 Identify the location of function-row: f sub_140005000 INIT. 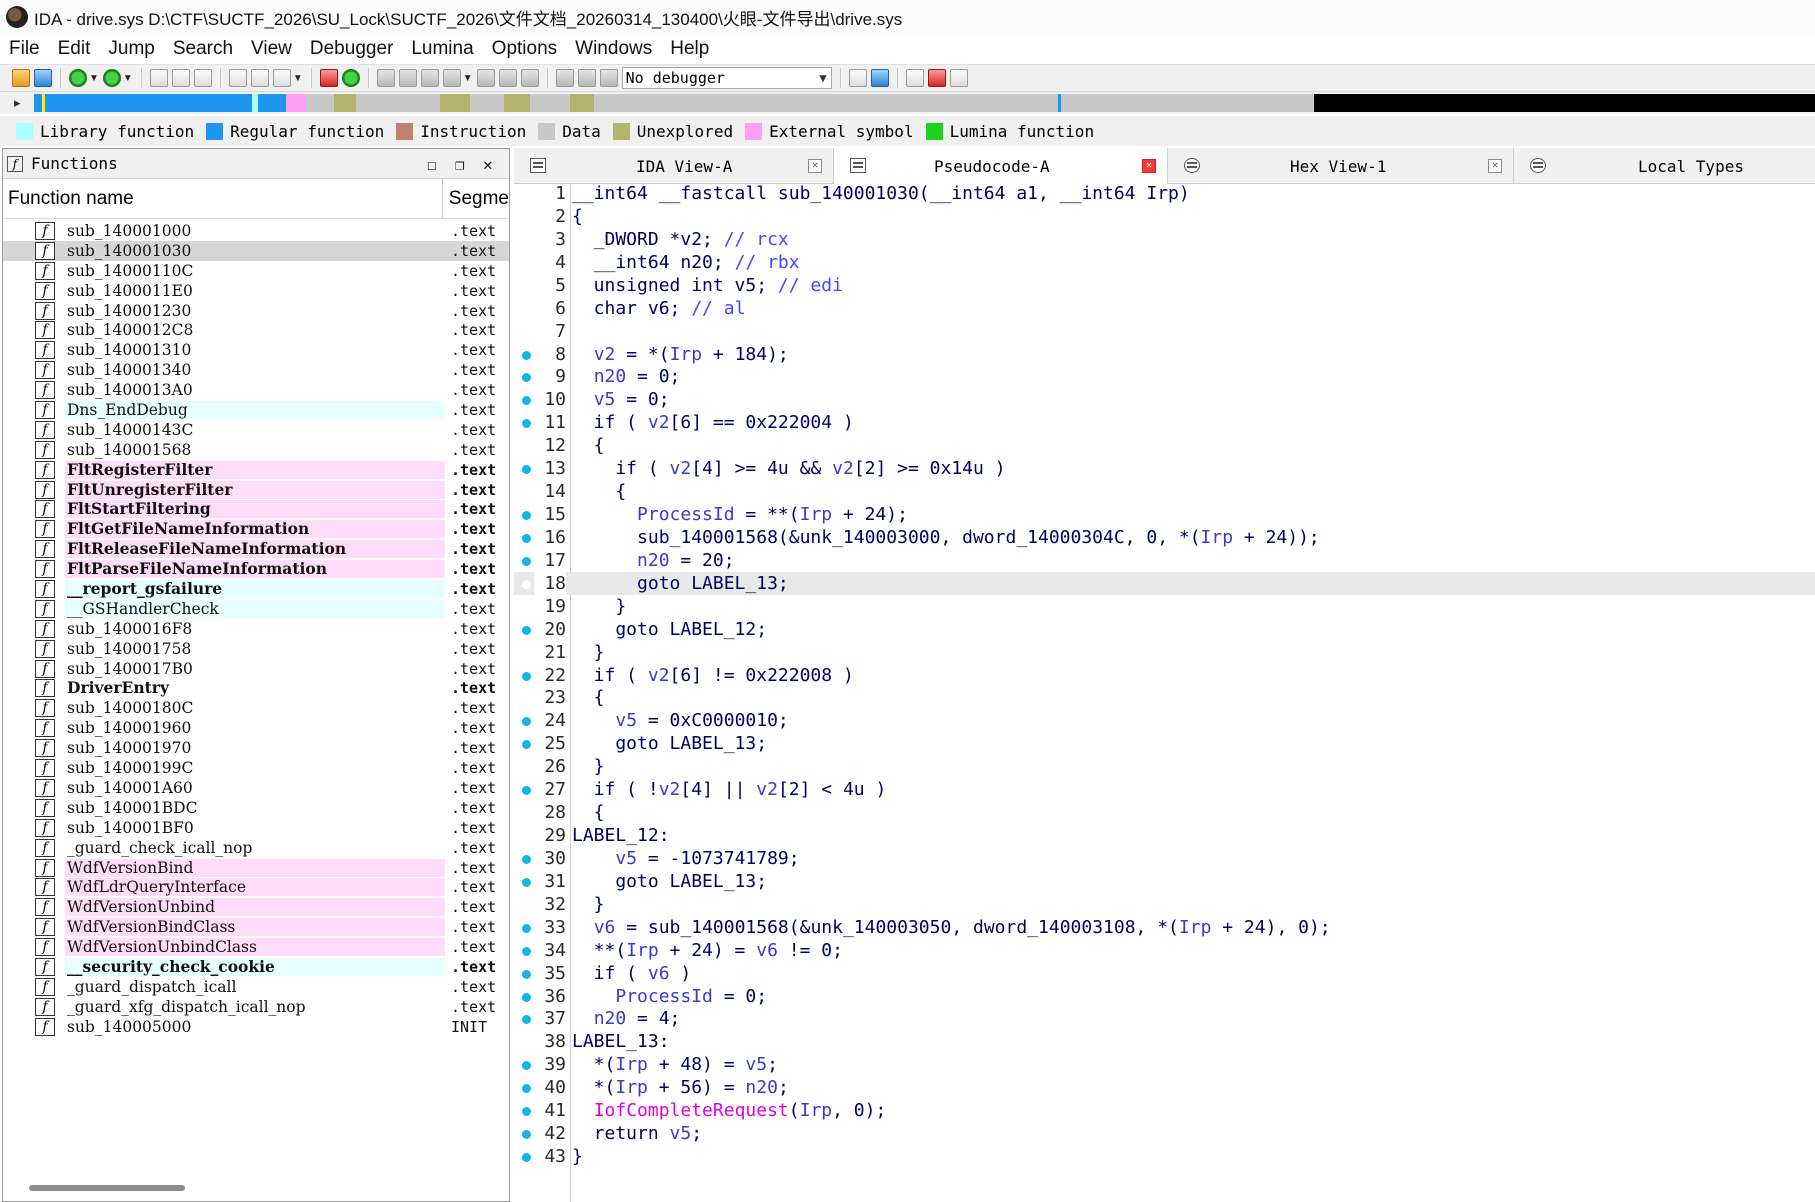
(256, 1027).